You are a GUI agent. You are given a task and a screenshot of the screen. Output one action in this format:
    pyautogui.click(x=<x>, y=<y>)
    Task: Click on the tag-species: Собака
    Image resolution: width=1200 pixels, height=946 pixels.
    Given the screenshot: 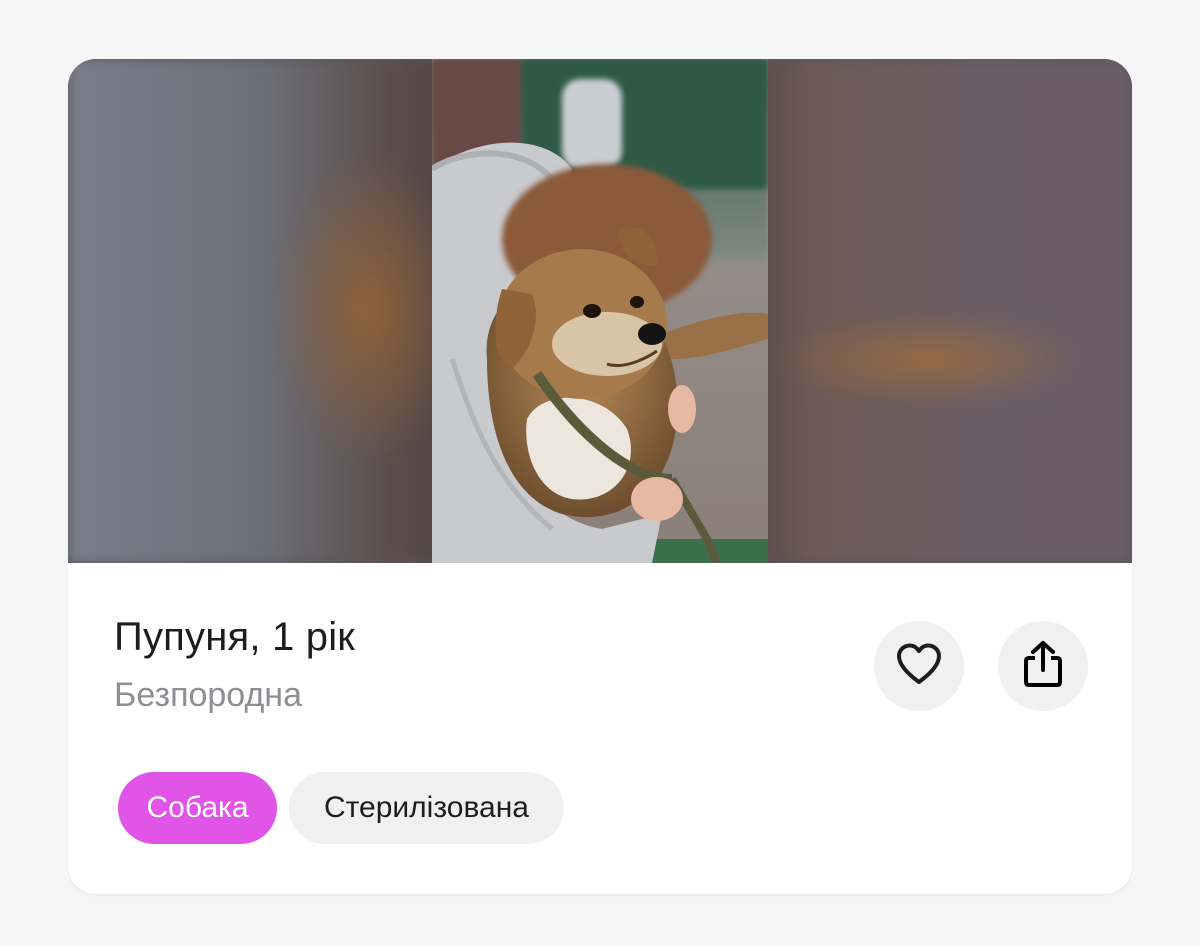 What is the action you would take?
    pyautogui.click(x=197, y=808)
    